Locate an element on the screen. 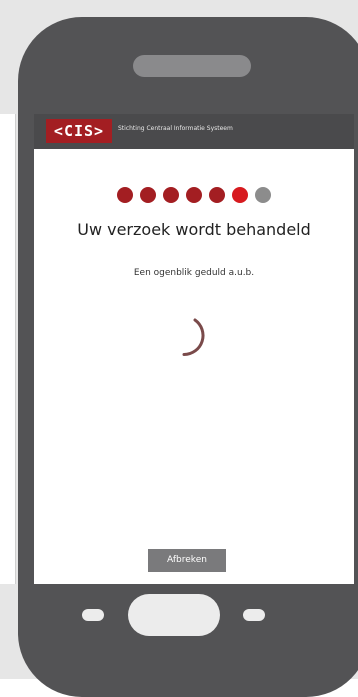 The image size is (358, 697). menu-button is located at coordinates (254, 615).